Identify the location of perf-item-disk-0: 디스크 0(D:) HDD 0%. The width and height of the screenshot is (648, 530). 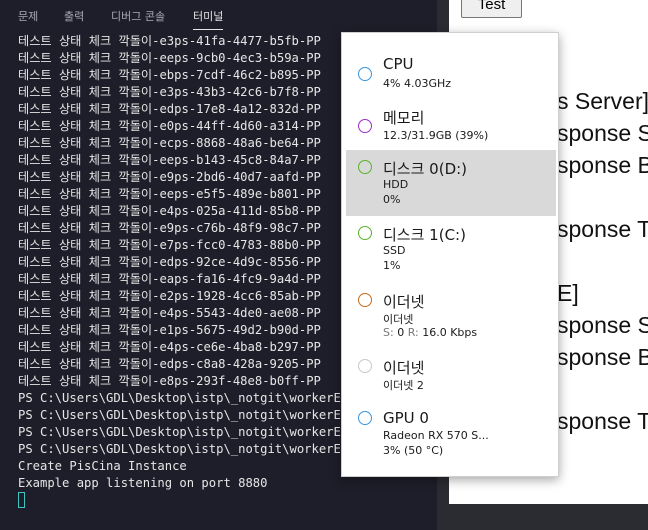
(451, 183).